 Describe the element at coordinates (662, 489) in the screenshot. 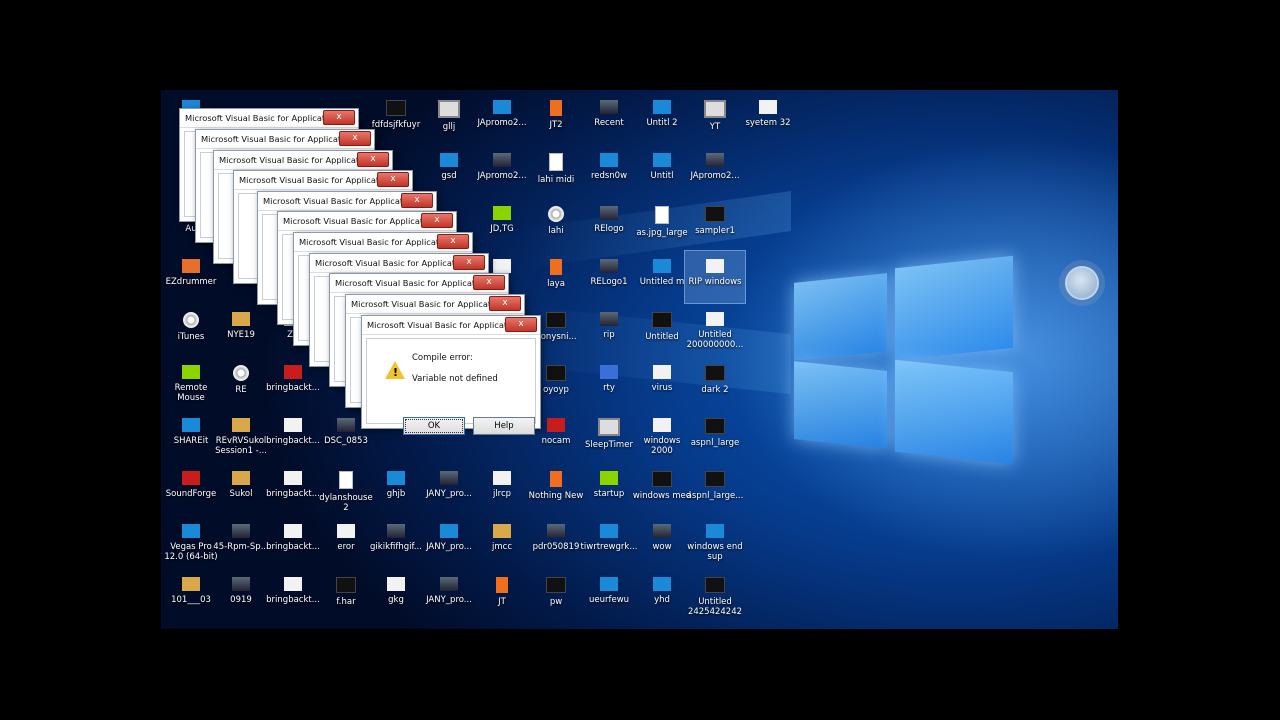

I see `desktop-icon: windows med` at that location.